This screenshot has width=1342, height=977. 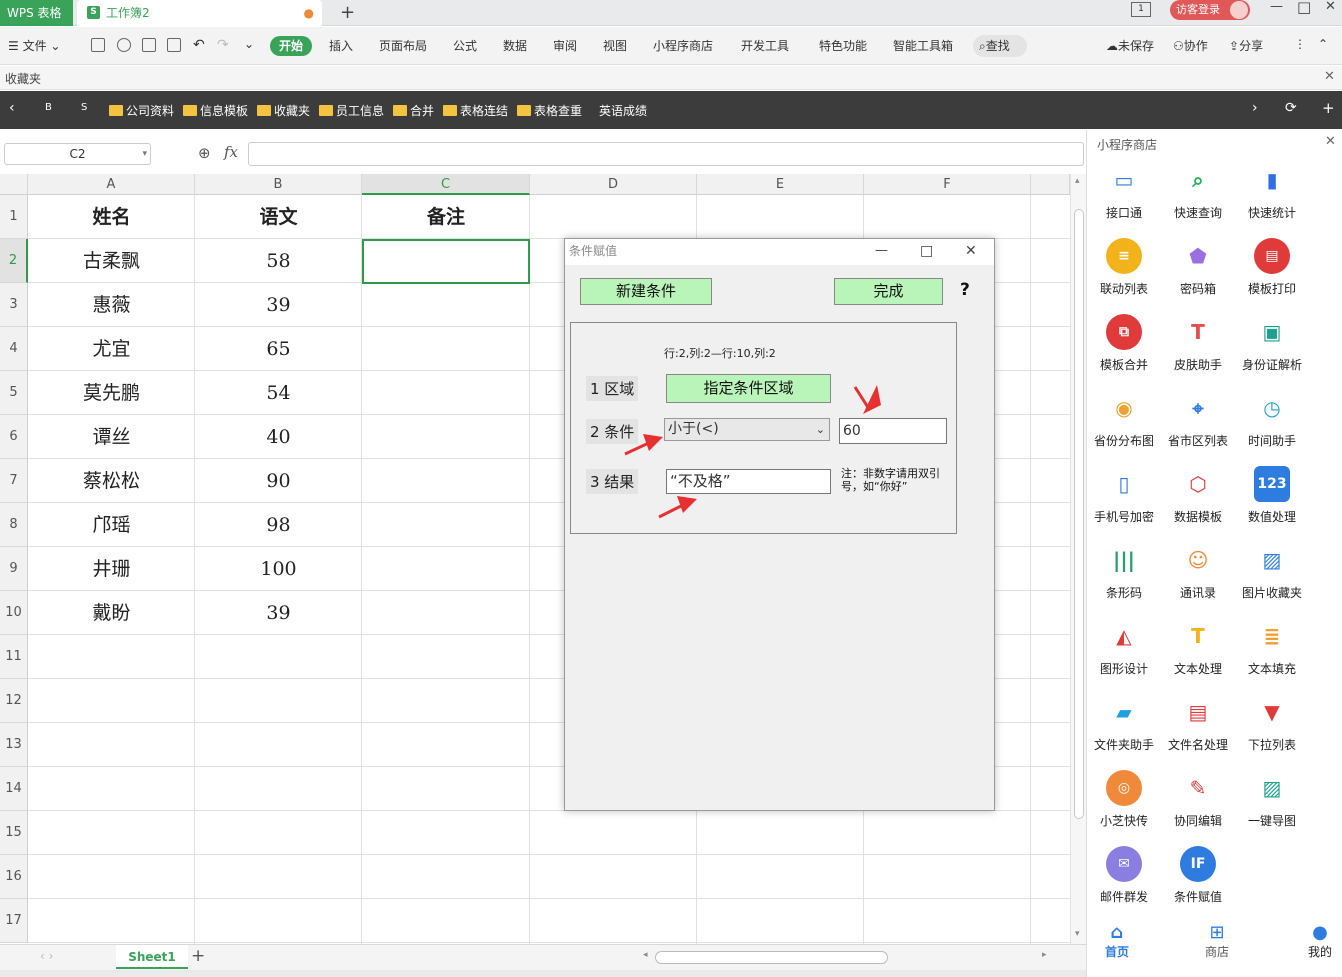 I want to click on app-list: ≡ 联动列表, so click(x=1124, y=267).